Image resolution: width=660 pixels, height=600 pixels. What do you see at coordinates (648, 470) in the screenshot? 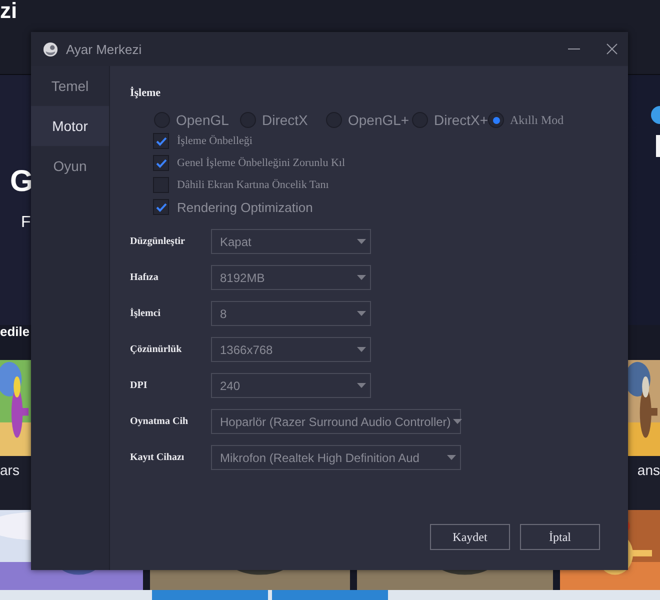
I see `game-title: ans` at bounding box center [648, 470].